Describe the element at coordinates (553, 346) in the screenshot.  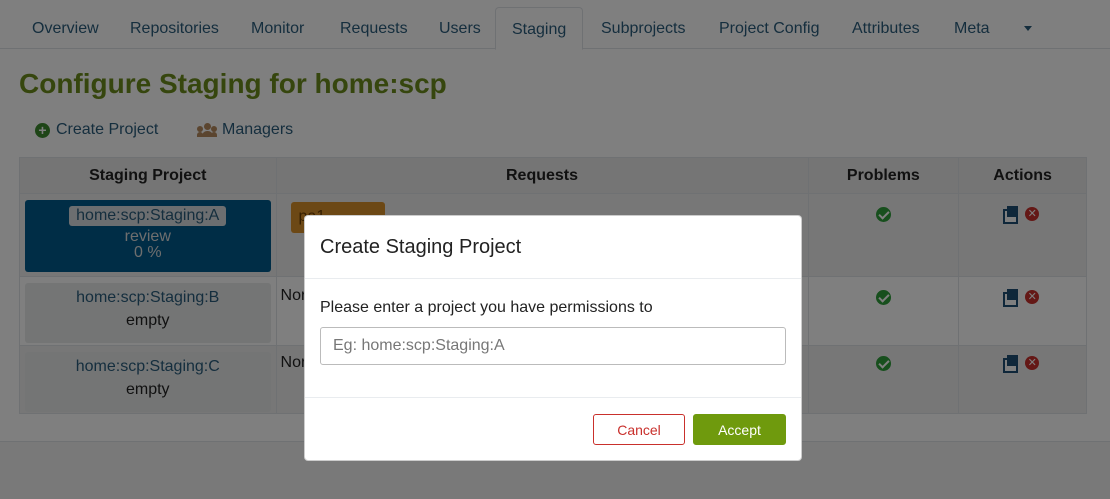
I see `staging-project-input` at that location.